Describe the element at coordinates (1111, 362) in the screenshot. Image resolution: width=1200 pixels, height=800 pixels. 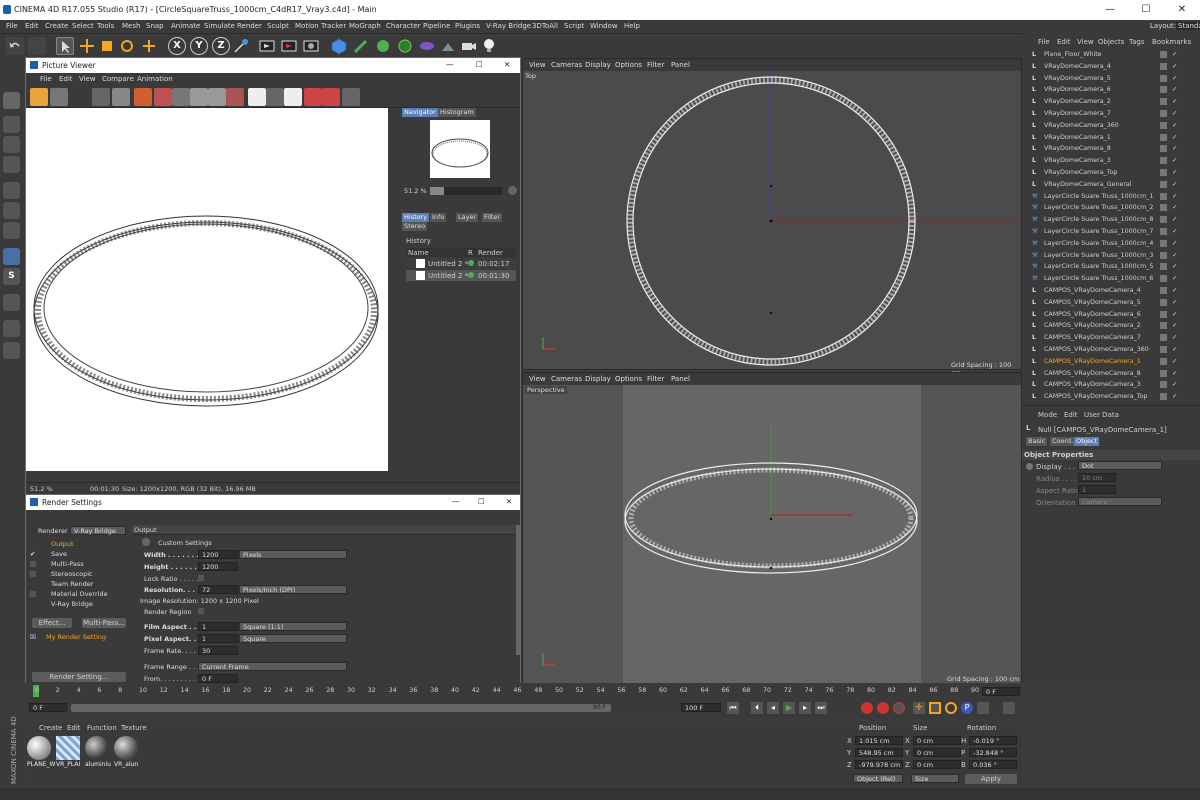
I see `object-list-item: L CAMPOS_VRayDomeCamera_1 ✓` at that location.